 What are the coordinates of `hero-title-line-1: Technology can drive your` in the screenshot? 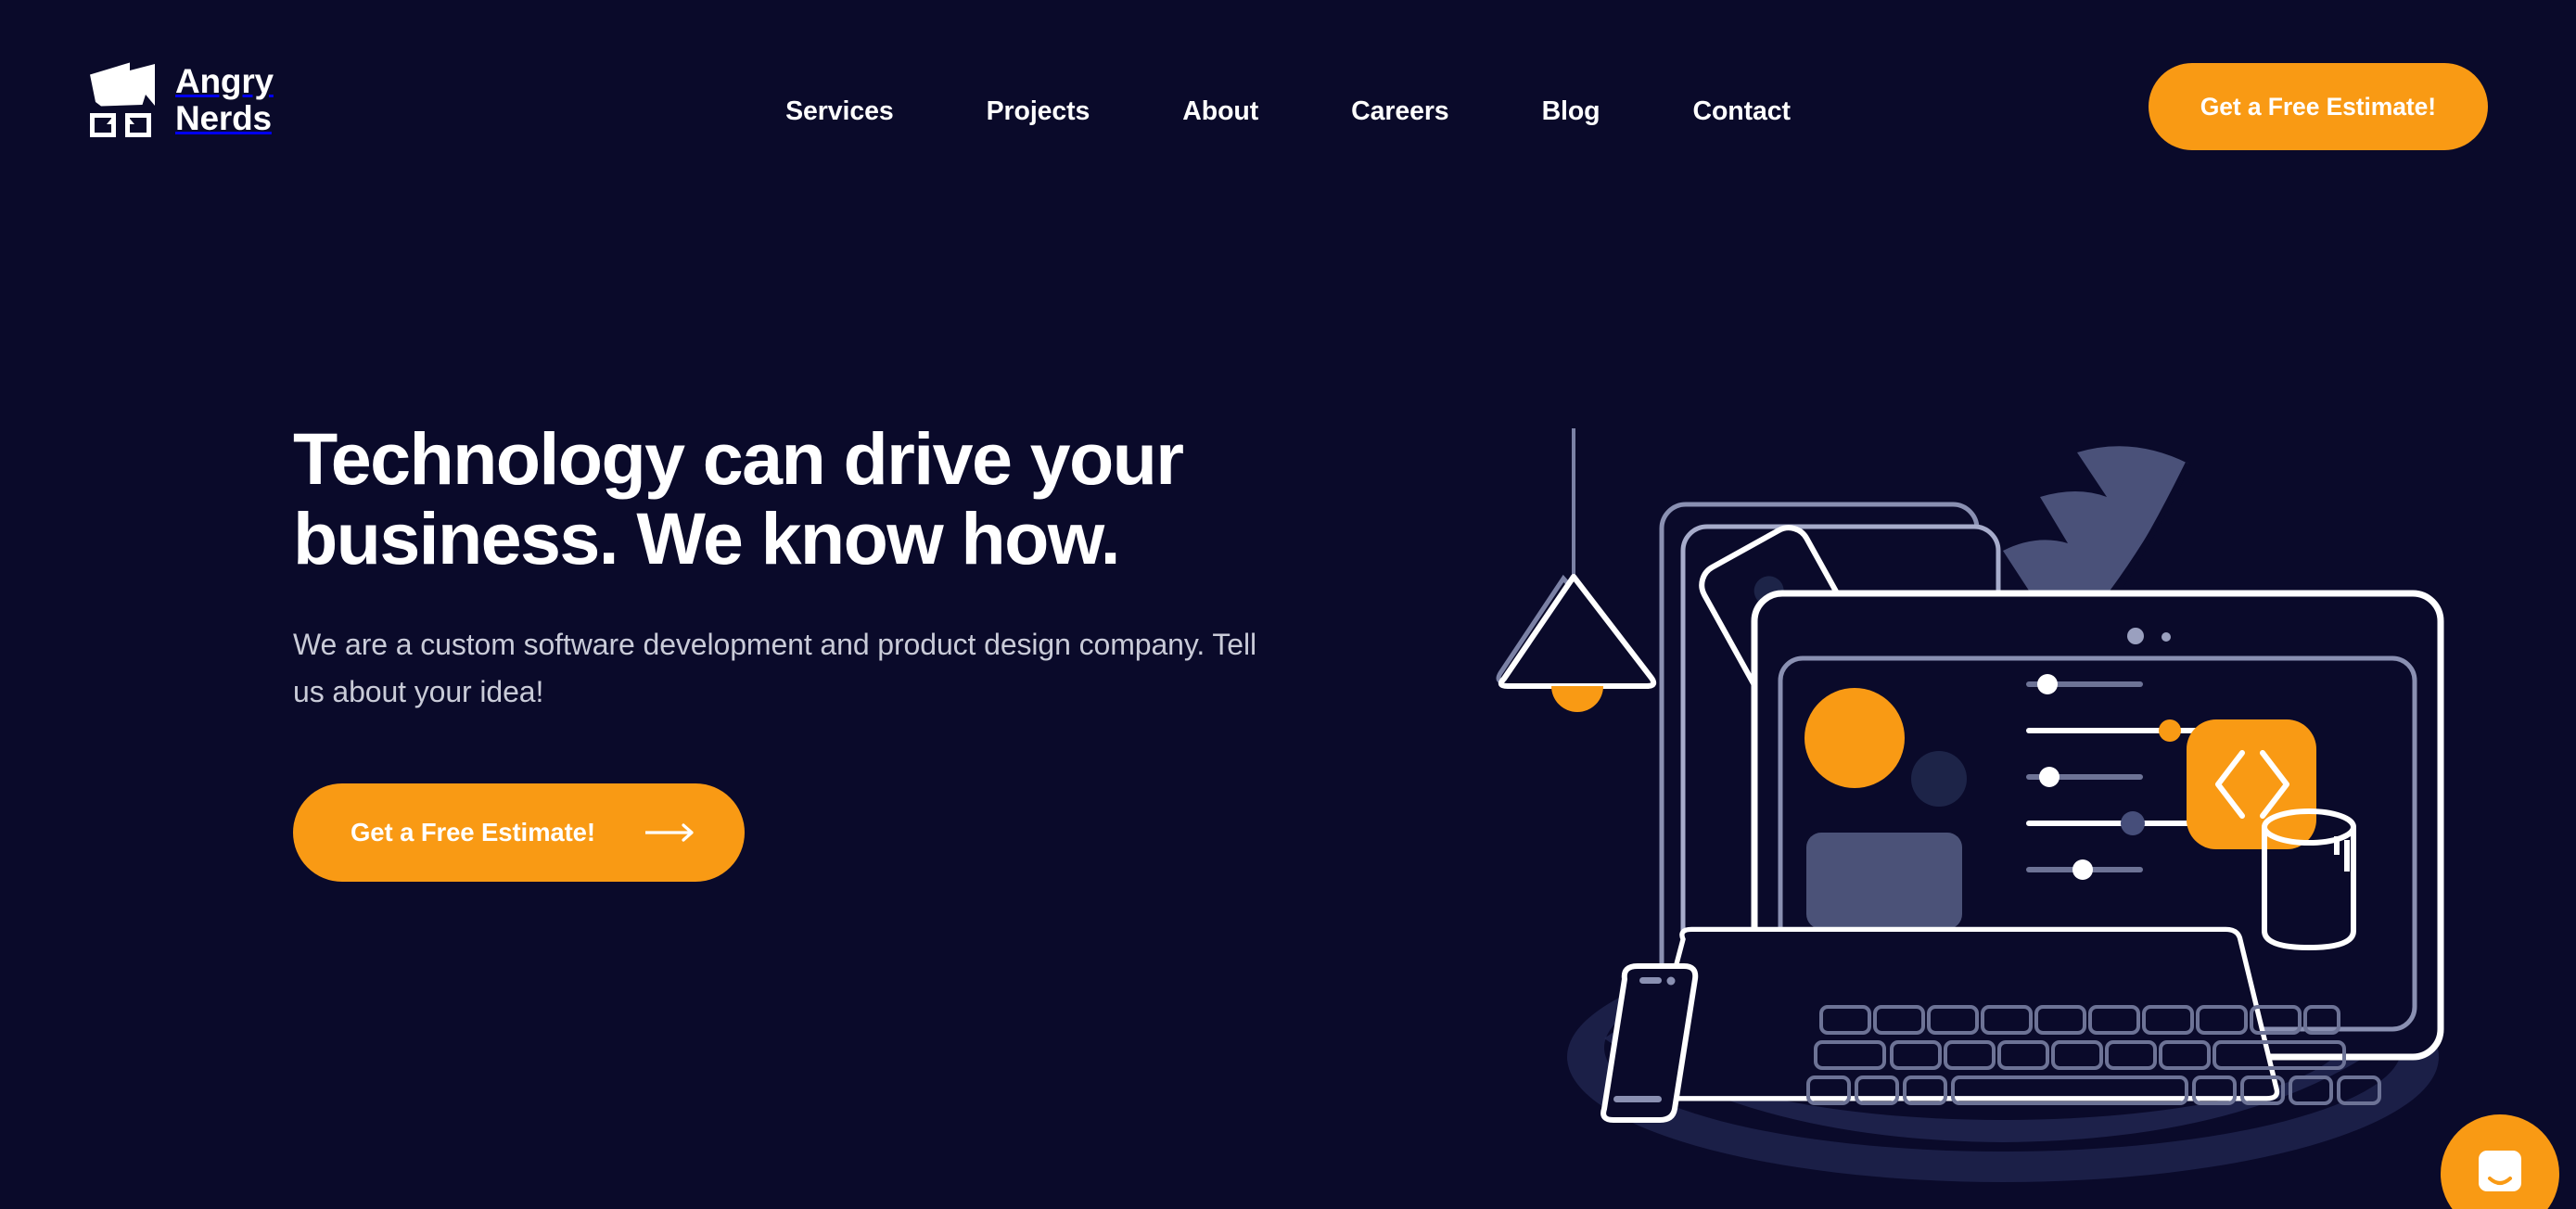 It's located at (739, 458).